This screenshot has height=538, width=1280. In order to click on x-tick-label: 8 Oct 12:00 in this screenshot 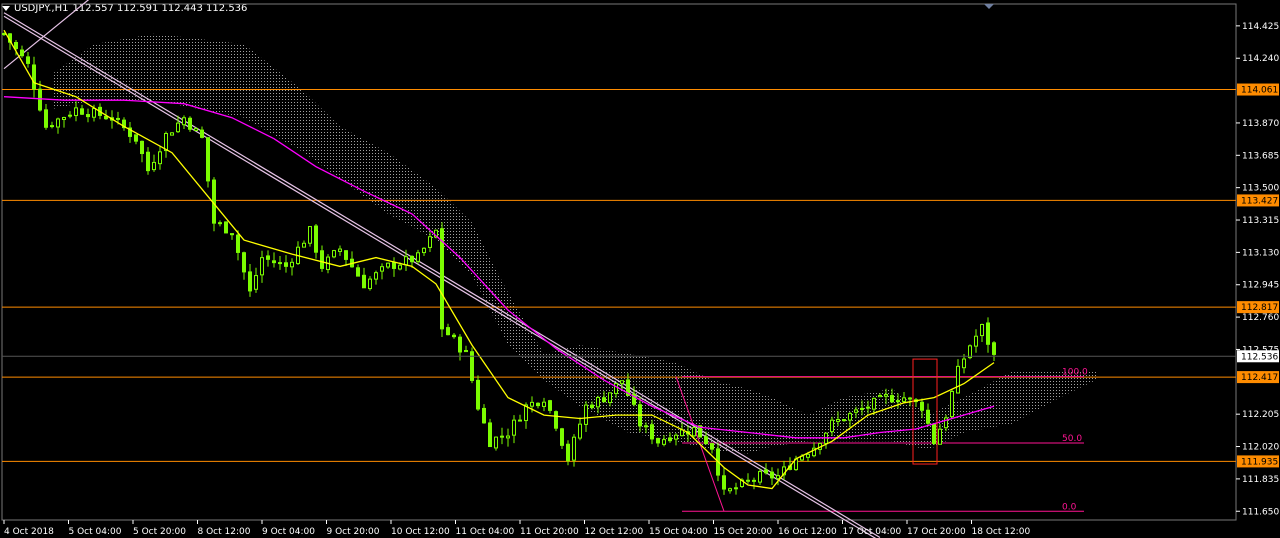, I will do `click(224, 532)`.